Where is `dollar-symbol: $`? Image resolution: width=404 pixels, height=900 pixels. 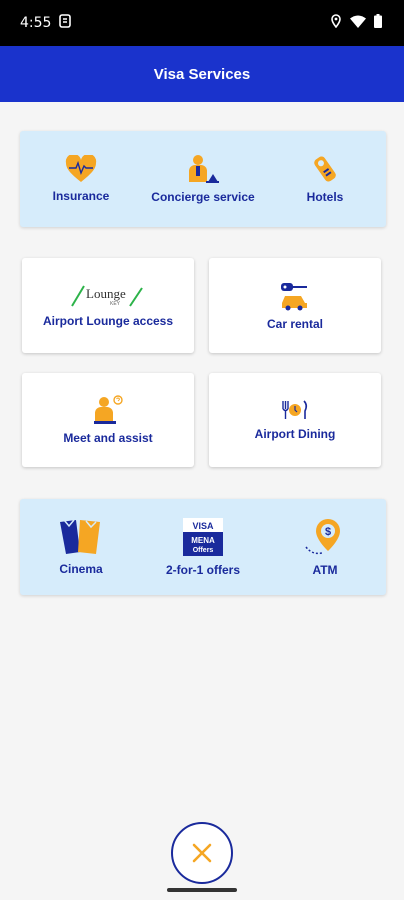
dollar-symbol: $ is located at coordinates (328, 532).